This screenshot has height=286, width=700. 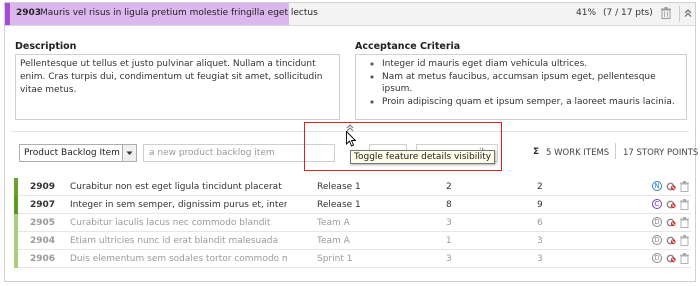 I want to click on caret-down-icon, so click(x=129, y=153).